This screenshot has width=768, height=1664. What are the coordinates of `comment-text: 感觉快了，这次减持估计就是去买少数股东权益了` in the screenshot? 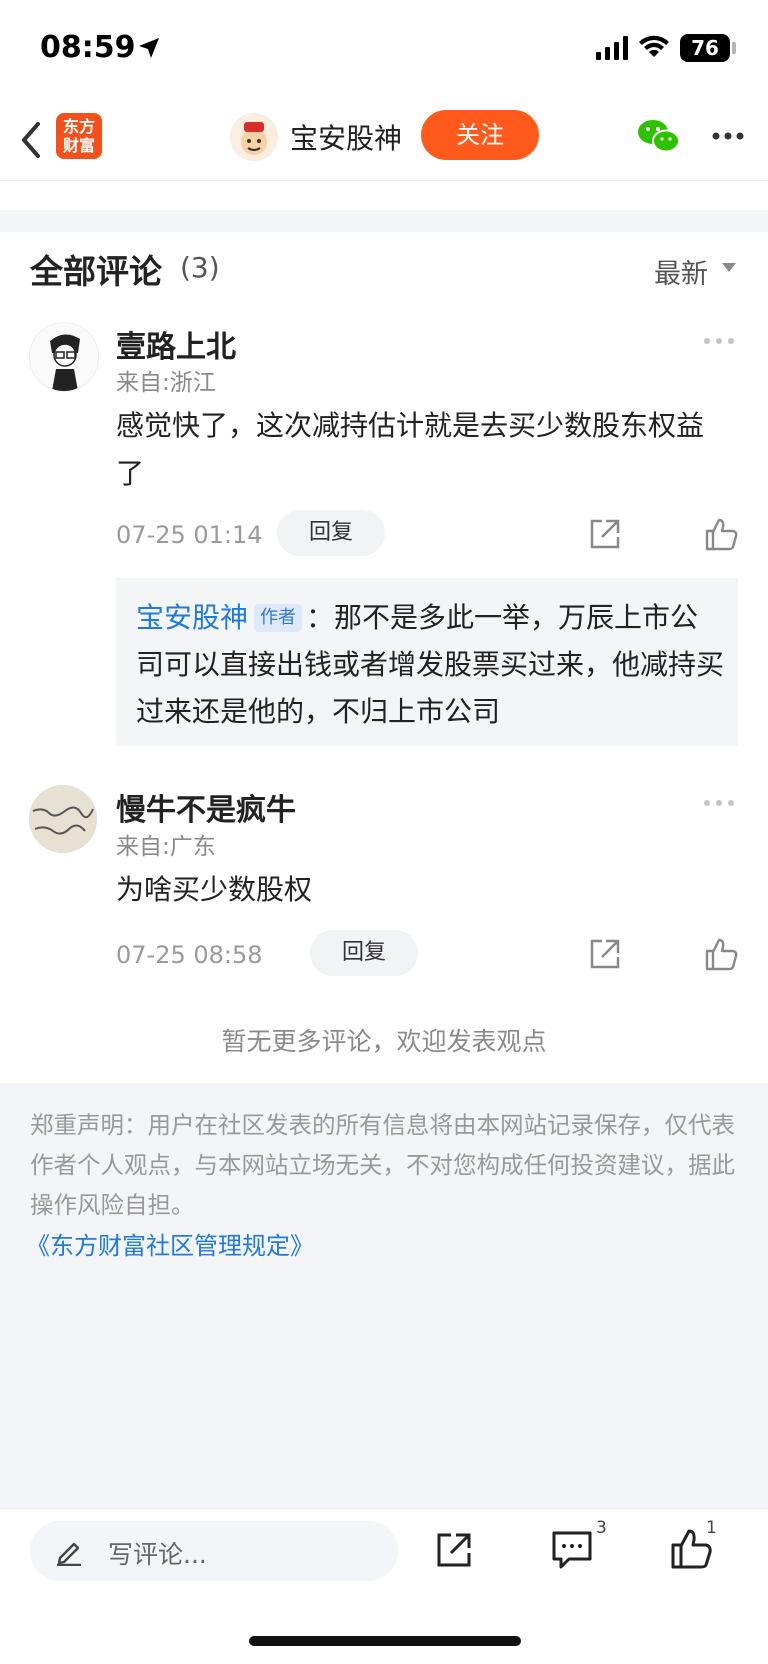 It's located at (410, 449).